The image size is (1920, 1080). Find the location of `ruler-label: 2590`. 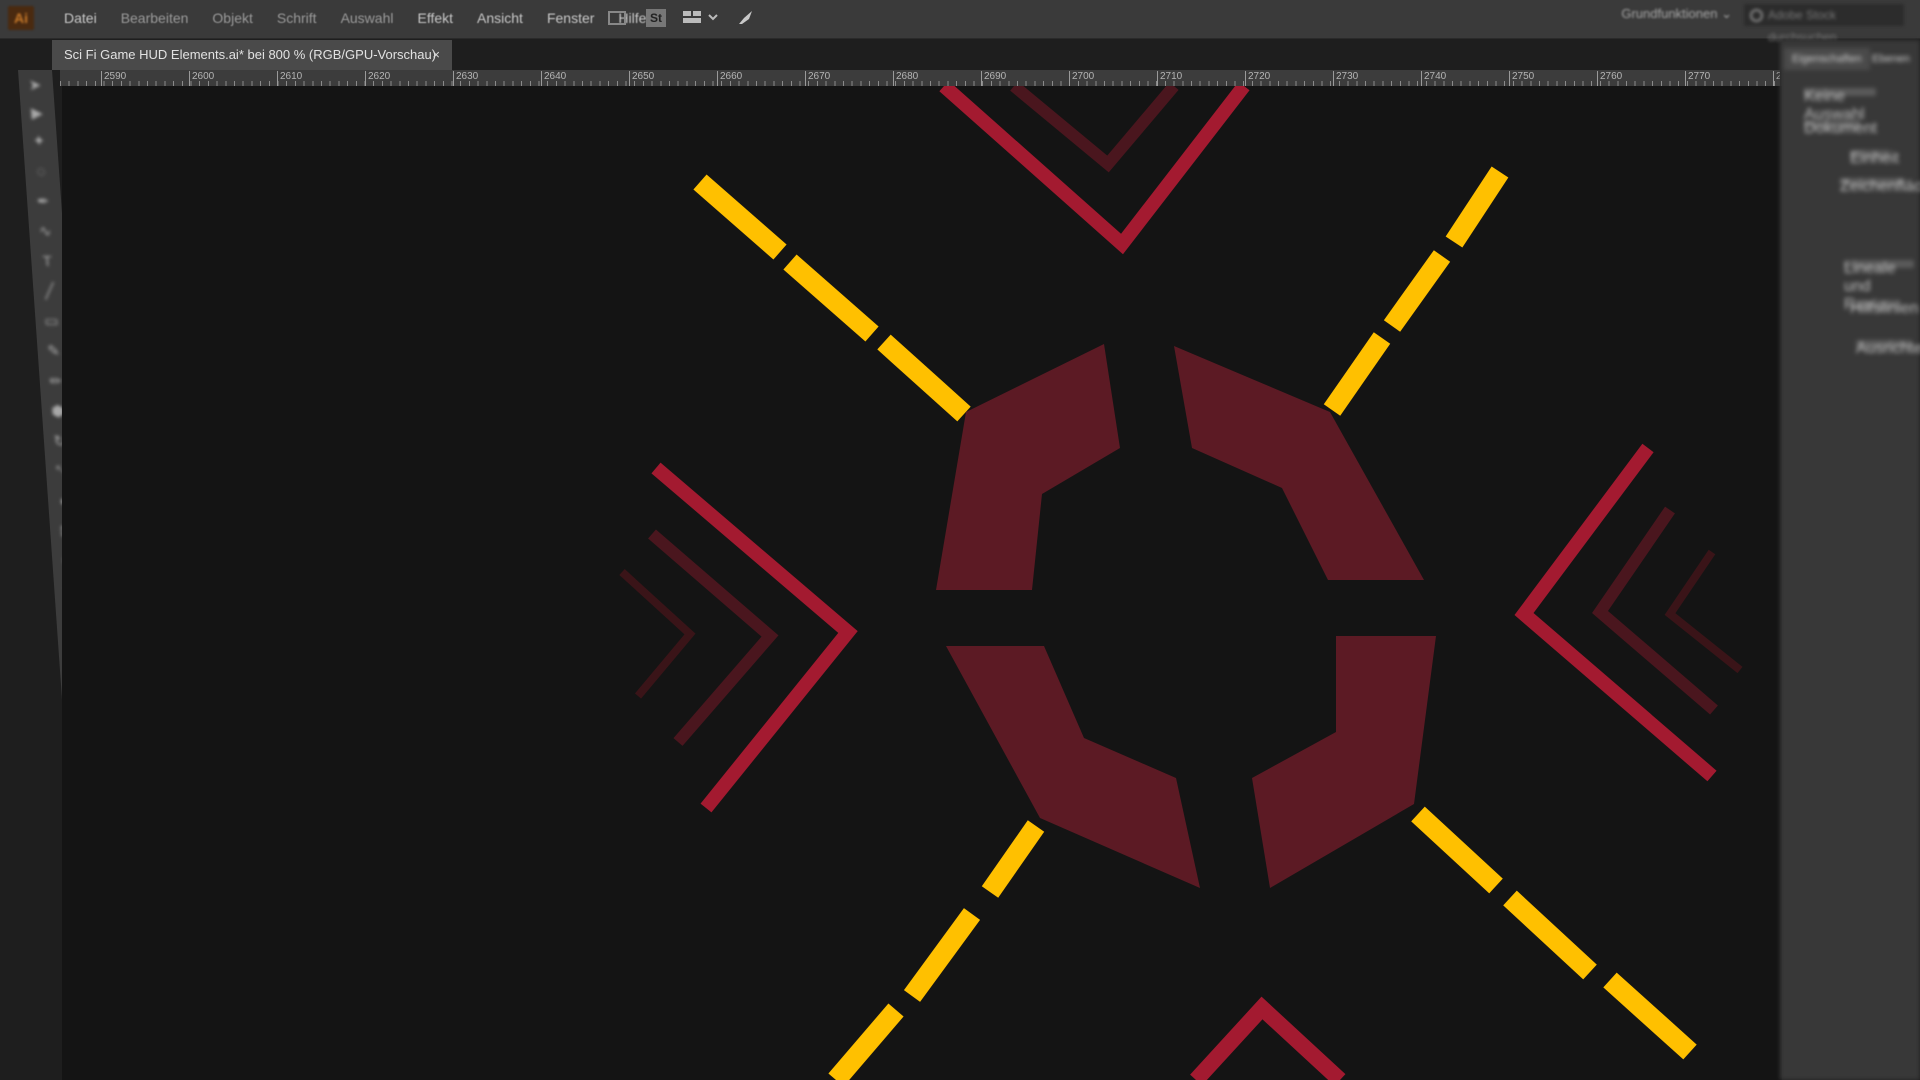

ruler-label: 2590 is located at coordinates (113, 78).